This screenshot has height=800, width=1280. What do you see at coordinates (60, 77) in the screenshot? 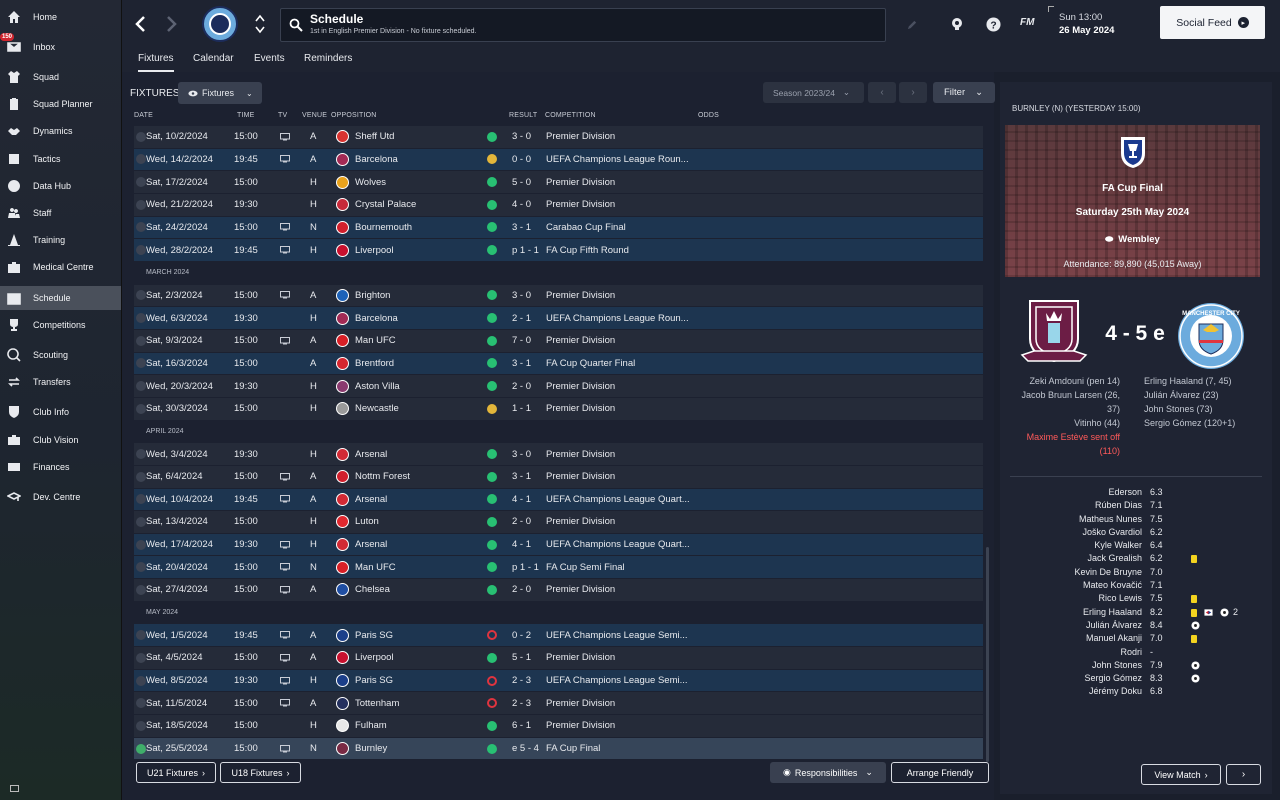
I see `sidebar-item-squad: Squad` at bounding box center [60, 77].